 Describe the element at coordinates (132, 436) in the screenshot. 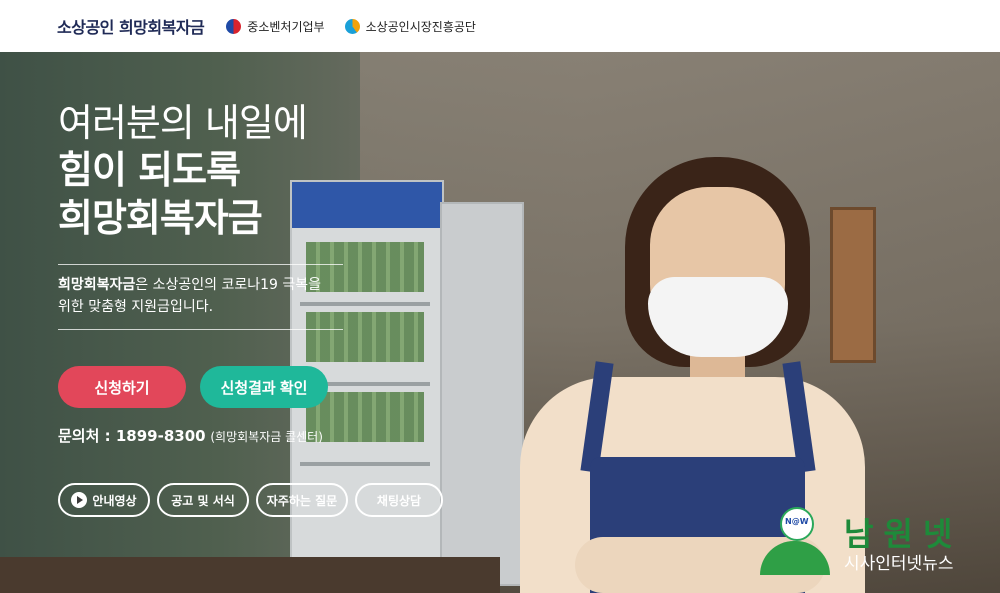

I see `contact-phone: 문의처 : 1899-8300` at that location.